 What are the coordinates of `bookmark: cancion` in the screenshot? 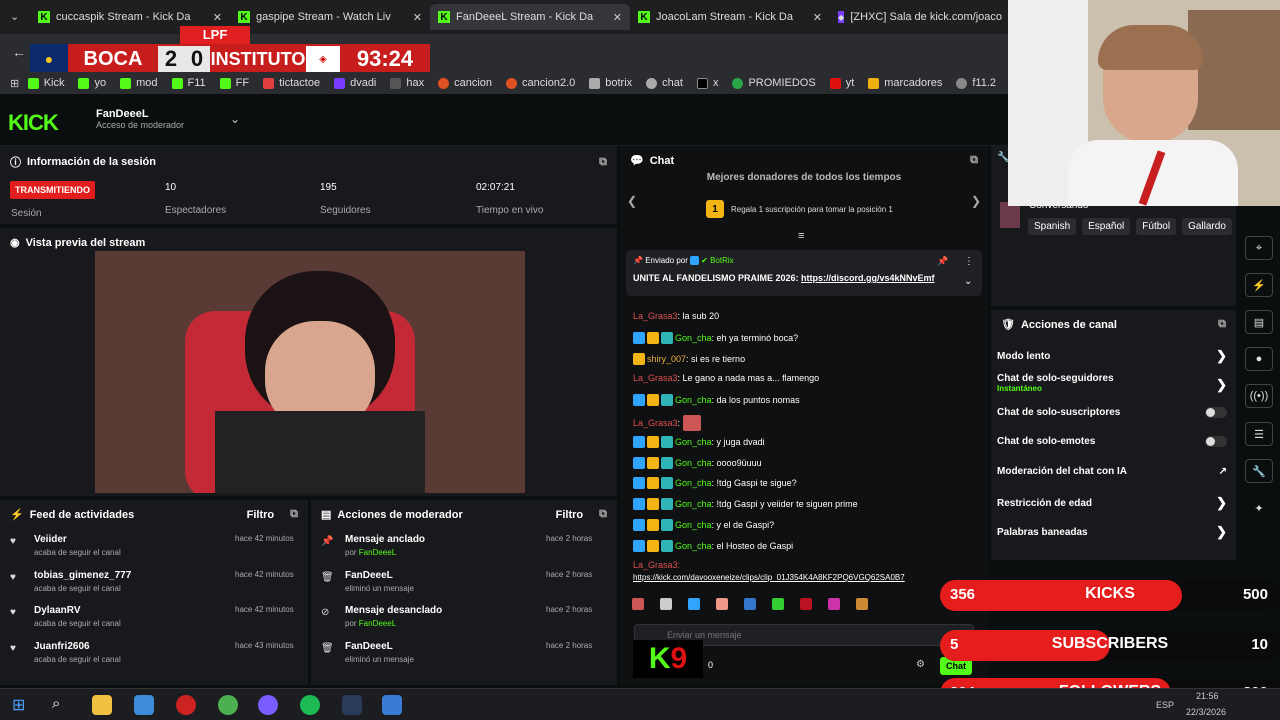 It's located at (465, 83).